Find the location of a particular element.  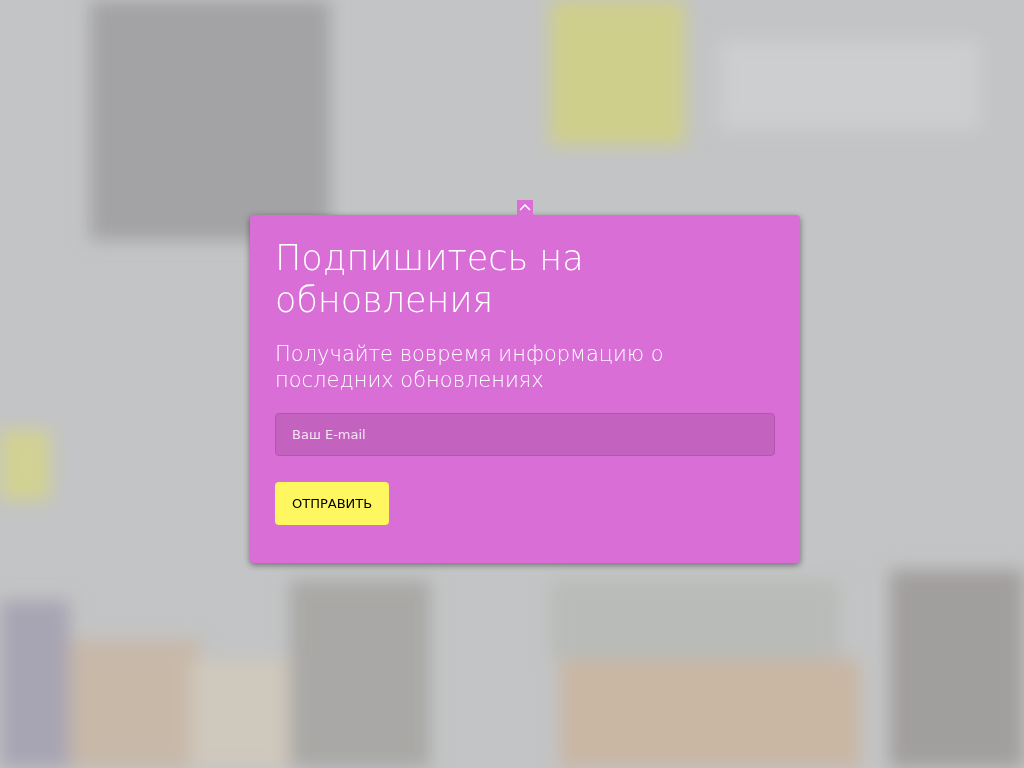

chevron-up-icon is located at coordinates (525, 207).